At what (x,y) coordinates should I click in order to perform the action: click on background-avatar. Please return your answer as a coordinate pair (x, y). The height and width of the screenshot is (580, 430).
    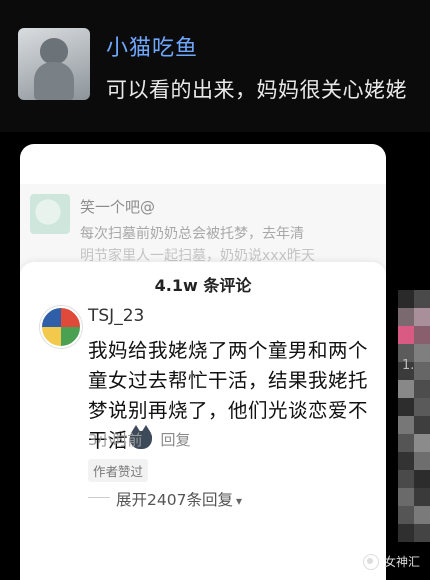
    Looking at the image, I should click on (50, 214).